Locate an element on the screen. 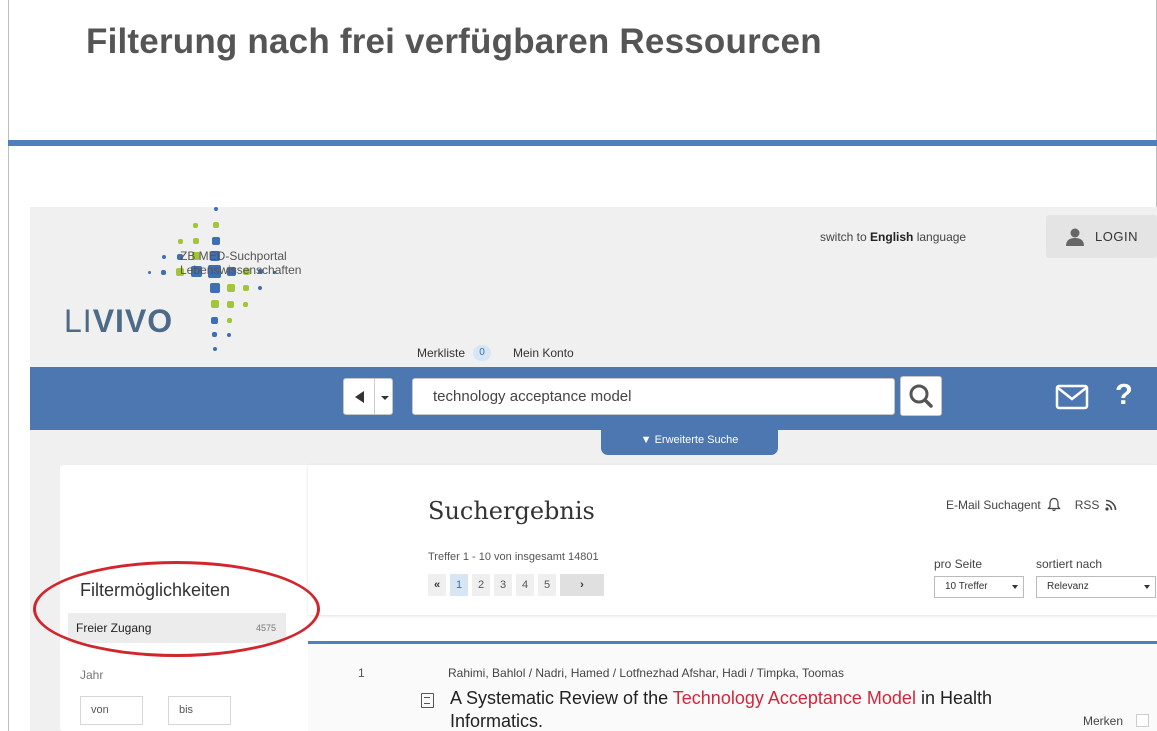 Image resolution: width=1157 pixels, height=731 pixels. sort-label: sortiert nach is located at coordinates (1069, 564).